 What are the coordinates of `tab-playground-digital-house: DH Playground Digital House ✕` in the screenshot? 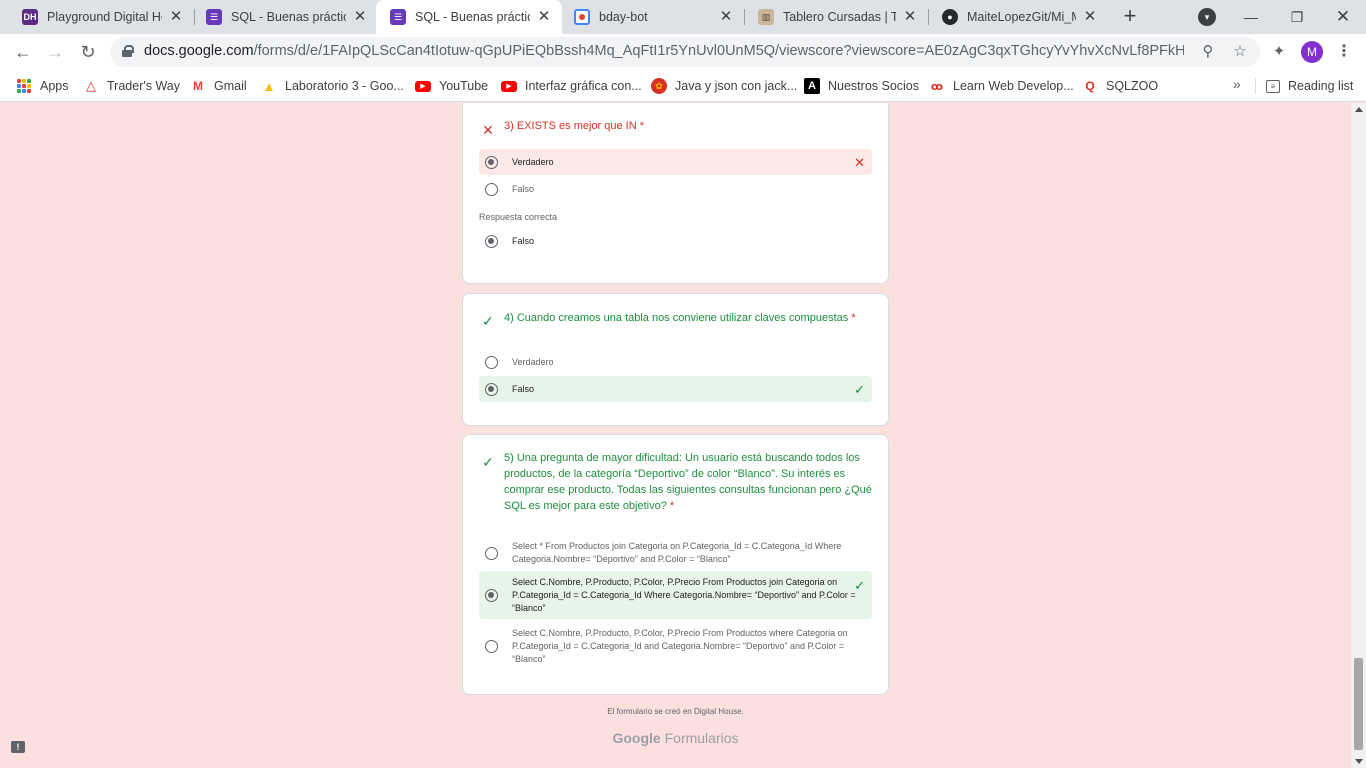 It's located at (101, 17).